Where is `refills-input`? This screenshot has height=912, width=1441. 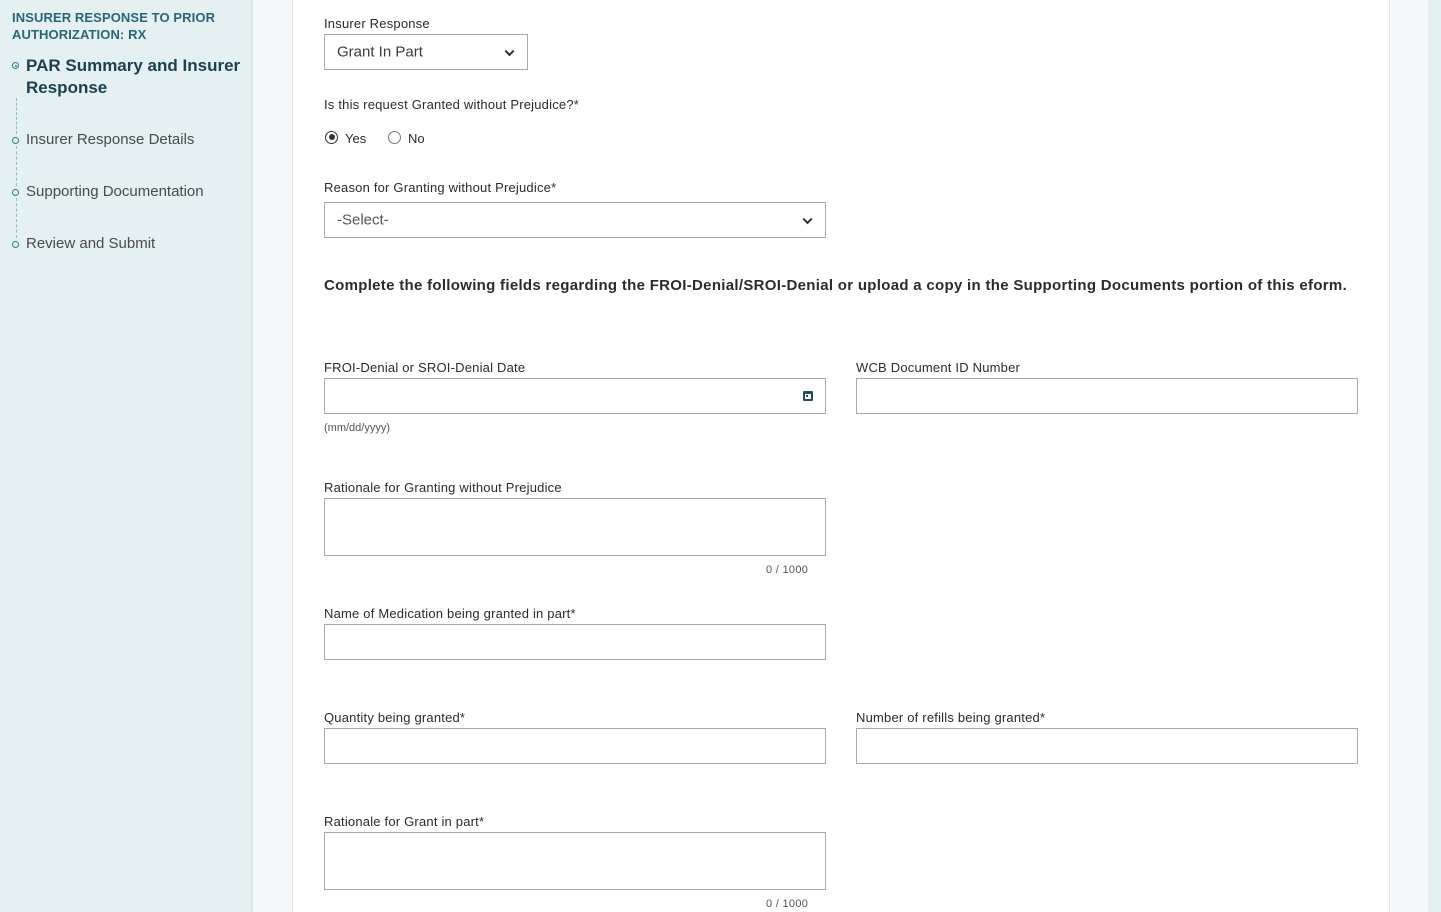 refills-input is located at coordinates (1107, 746).